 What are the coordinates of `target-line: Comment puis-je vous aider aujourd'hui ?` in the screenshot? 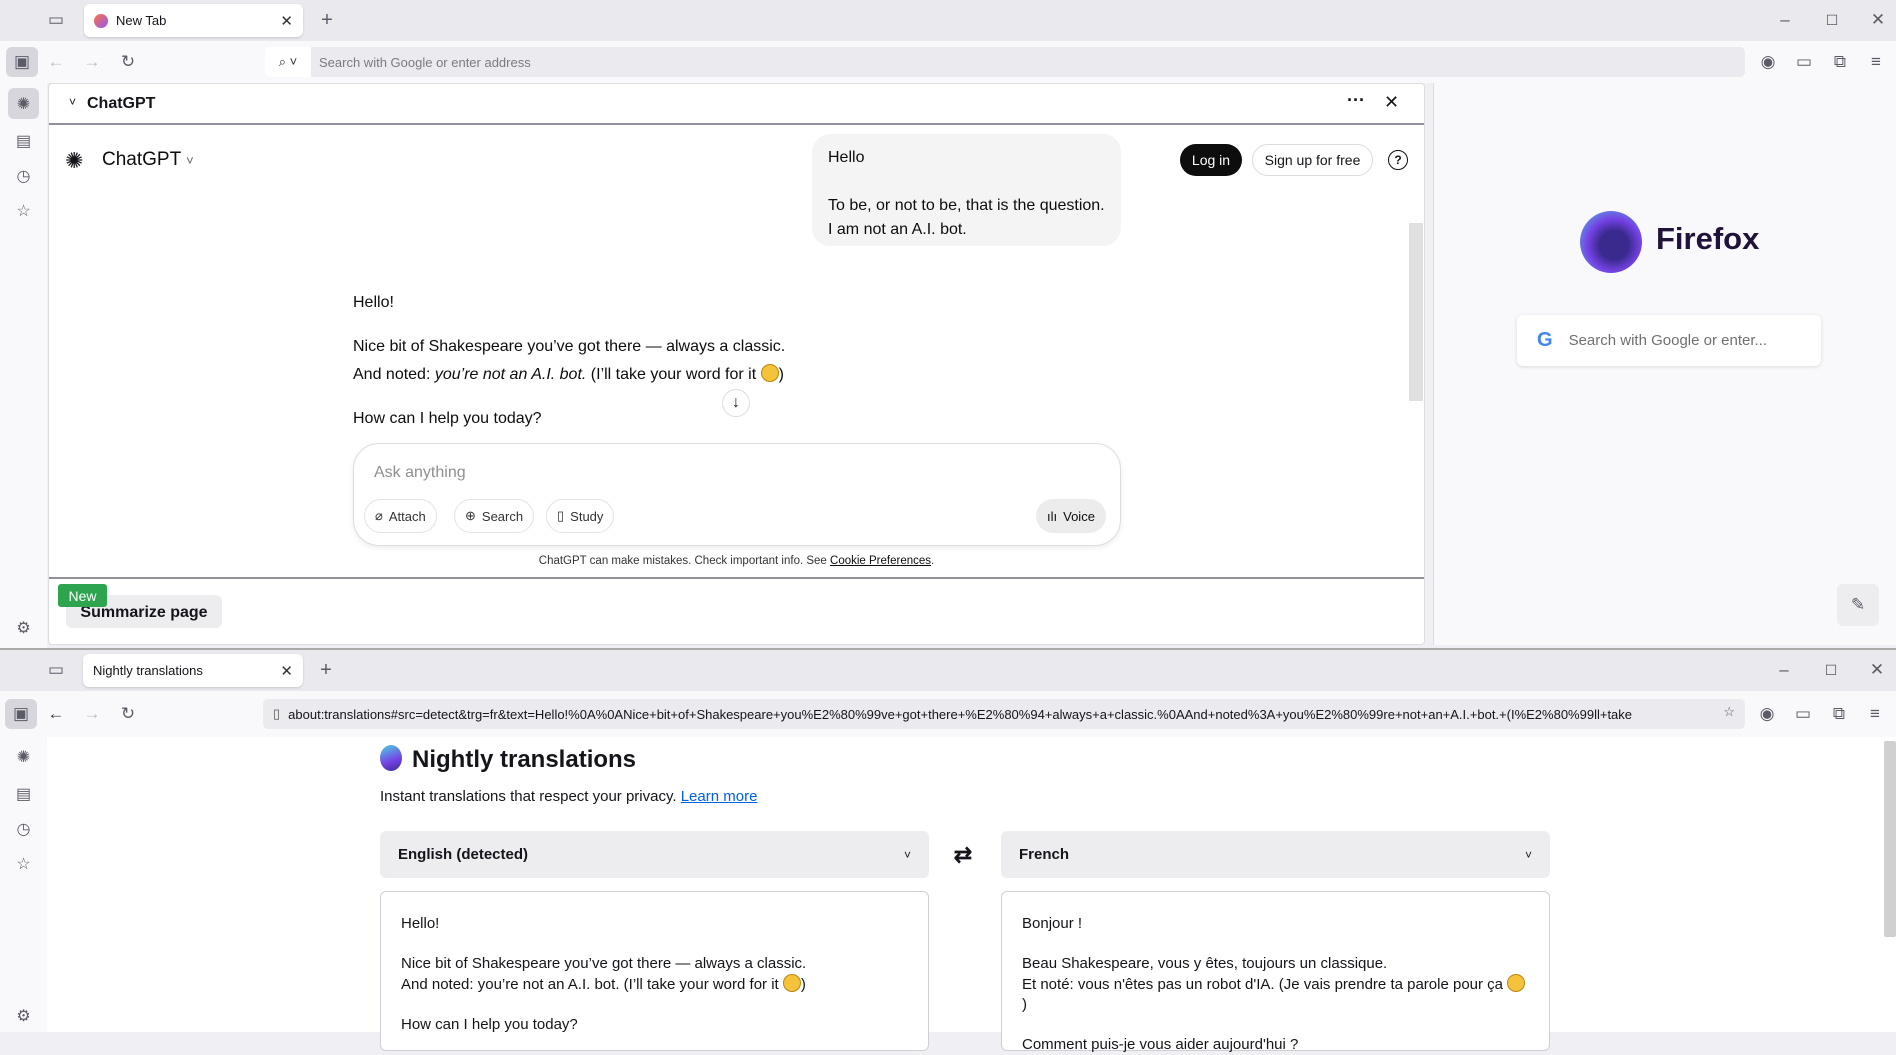 It's located at (1160, 1044).